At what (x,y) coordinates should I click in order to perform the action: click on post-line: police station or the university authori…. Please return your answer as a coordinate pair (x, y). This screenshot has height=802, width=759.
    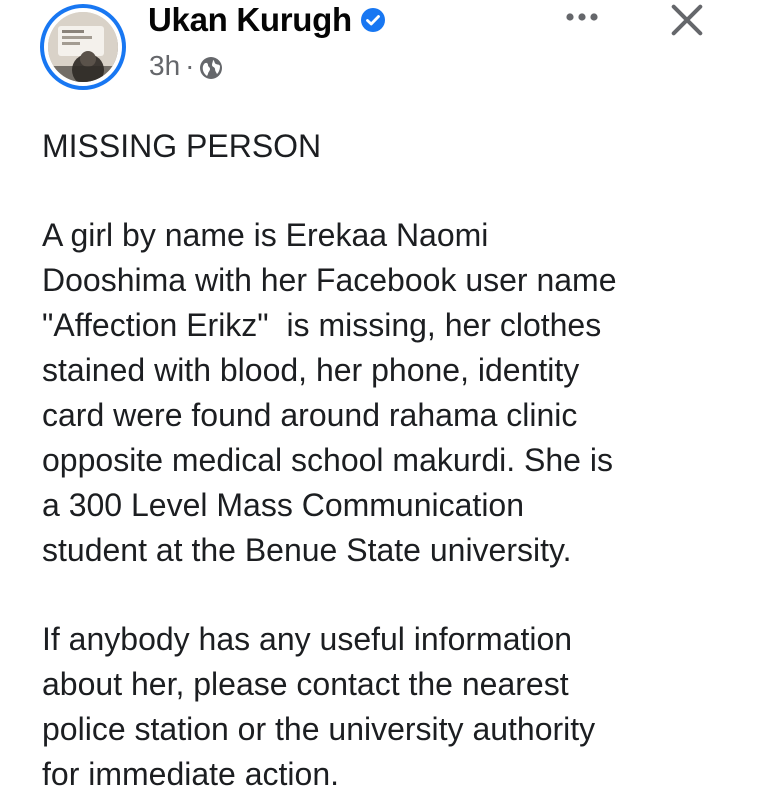
    Looking at the image, I should click on (319, 729).